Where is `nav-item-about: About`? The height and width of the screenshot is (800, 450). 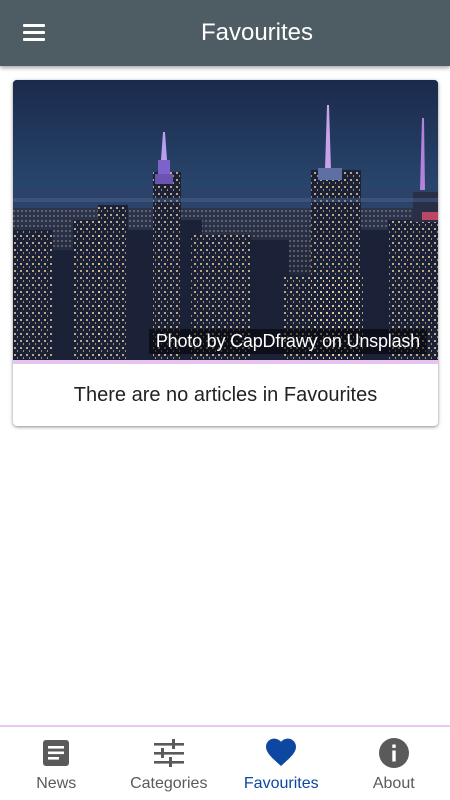
nav-item-about: About is located at coordinates (394, 763).